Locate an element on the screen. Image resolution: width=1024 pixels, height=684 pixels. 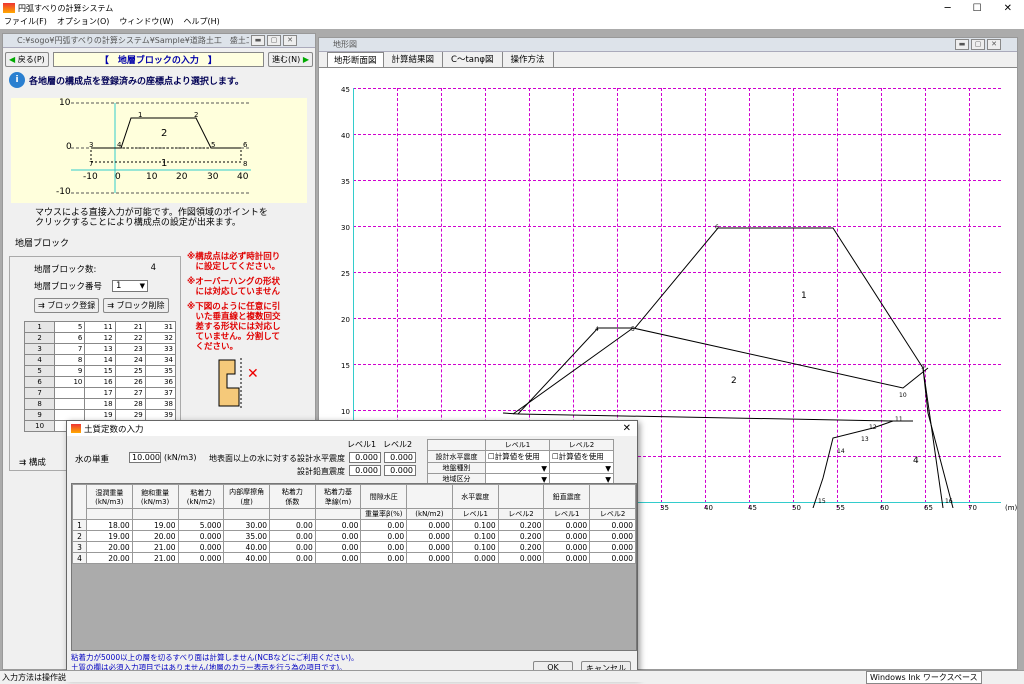
menu-file: ファイル(F) is located at coordinates (25, 22).